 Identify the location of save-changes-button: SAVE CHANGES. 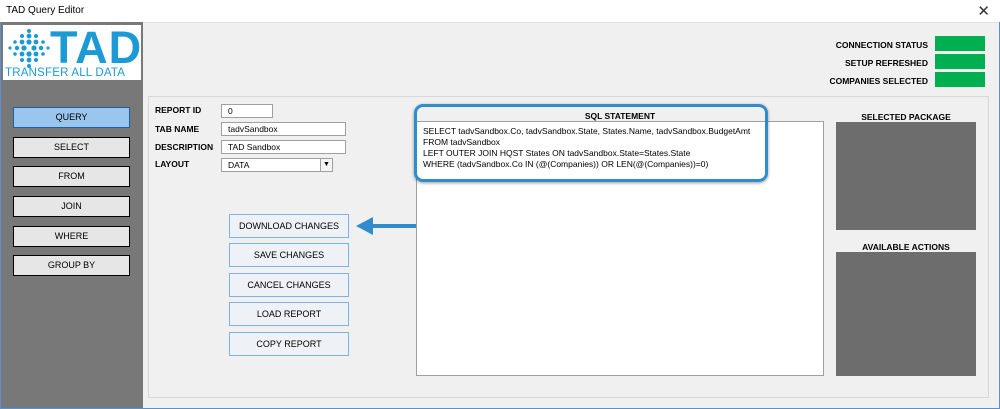
(289, 255).